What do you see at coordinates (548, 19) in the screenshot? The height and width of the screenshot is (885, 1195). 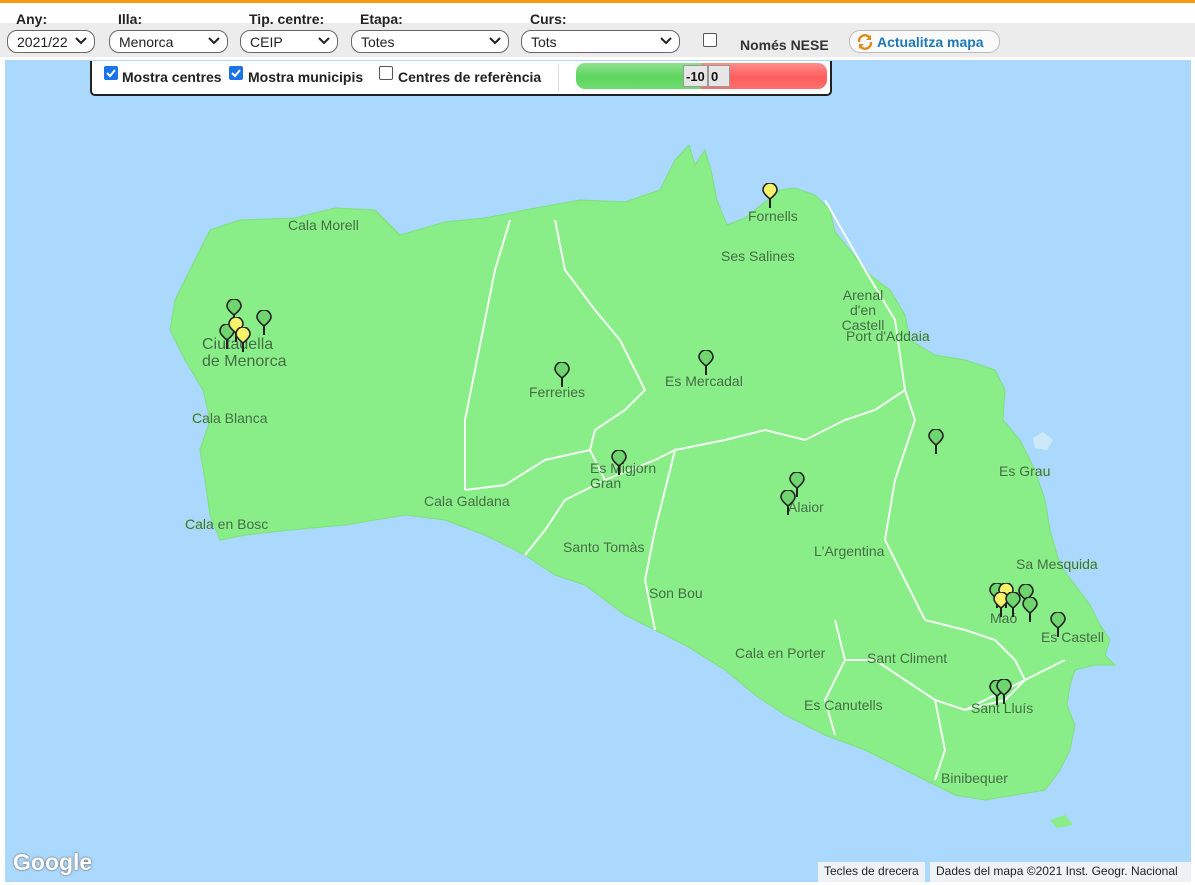 I see `course-label: Curs:` at bounding box center [548, 19].